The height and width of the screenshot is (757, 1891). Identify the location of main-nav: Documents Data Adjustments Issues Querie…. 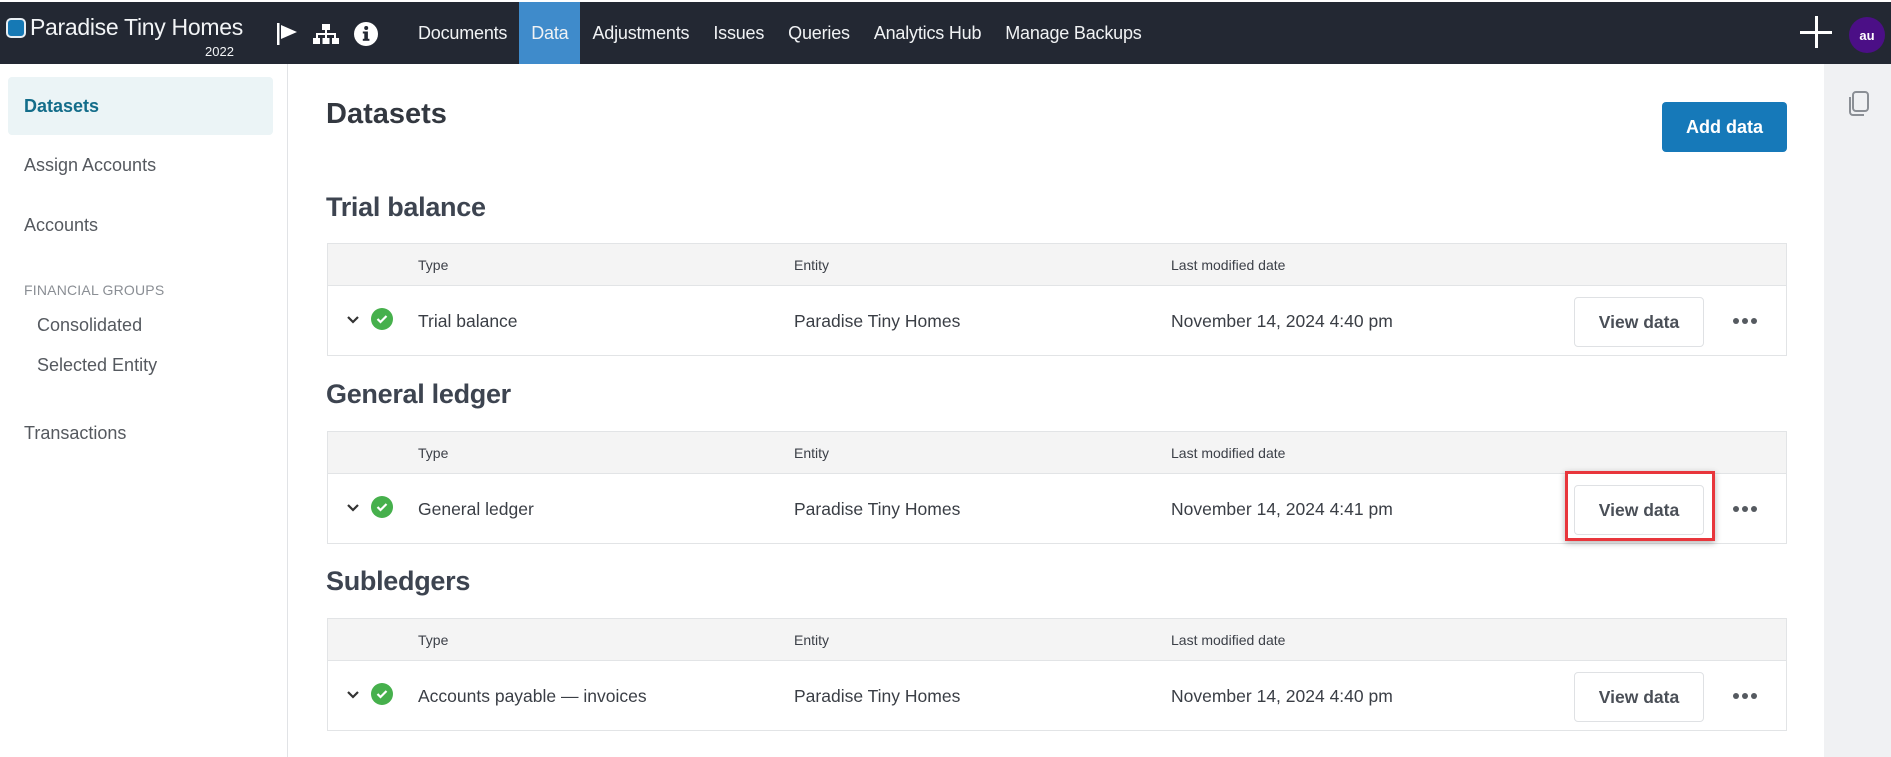
(780, 33).